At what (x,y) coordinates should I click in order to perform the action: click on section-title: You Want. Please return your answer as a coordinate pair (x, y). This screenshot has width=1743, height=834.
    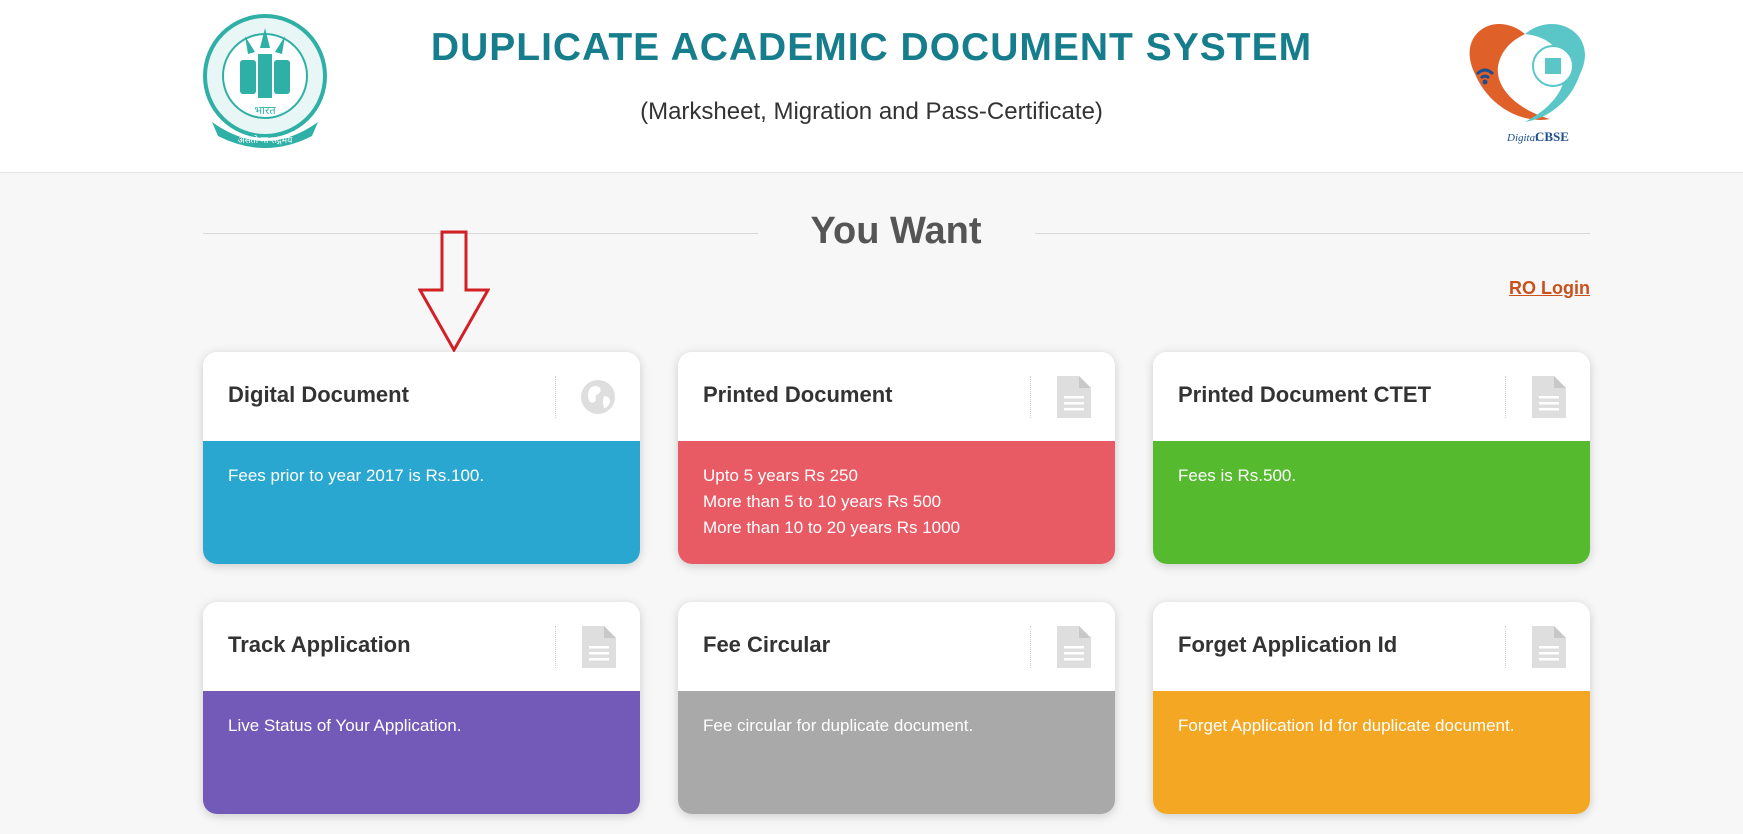
    Looking at the image, I should click on (896, 231).